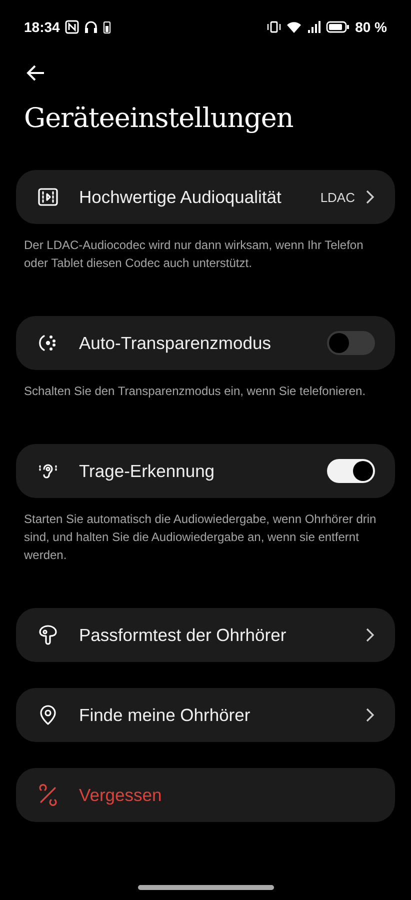  What do you see at coordinates (205, 795) in the screenshot?
I see `forget-button: Vergessen` at bounding box center [205, 795].